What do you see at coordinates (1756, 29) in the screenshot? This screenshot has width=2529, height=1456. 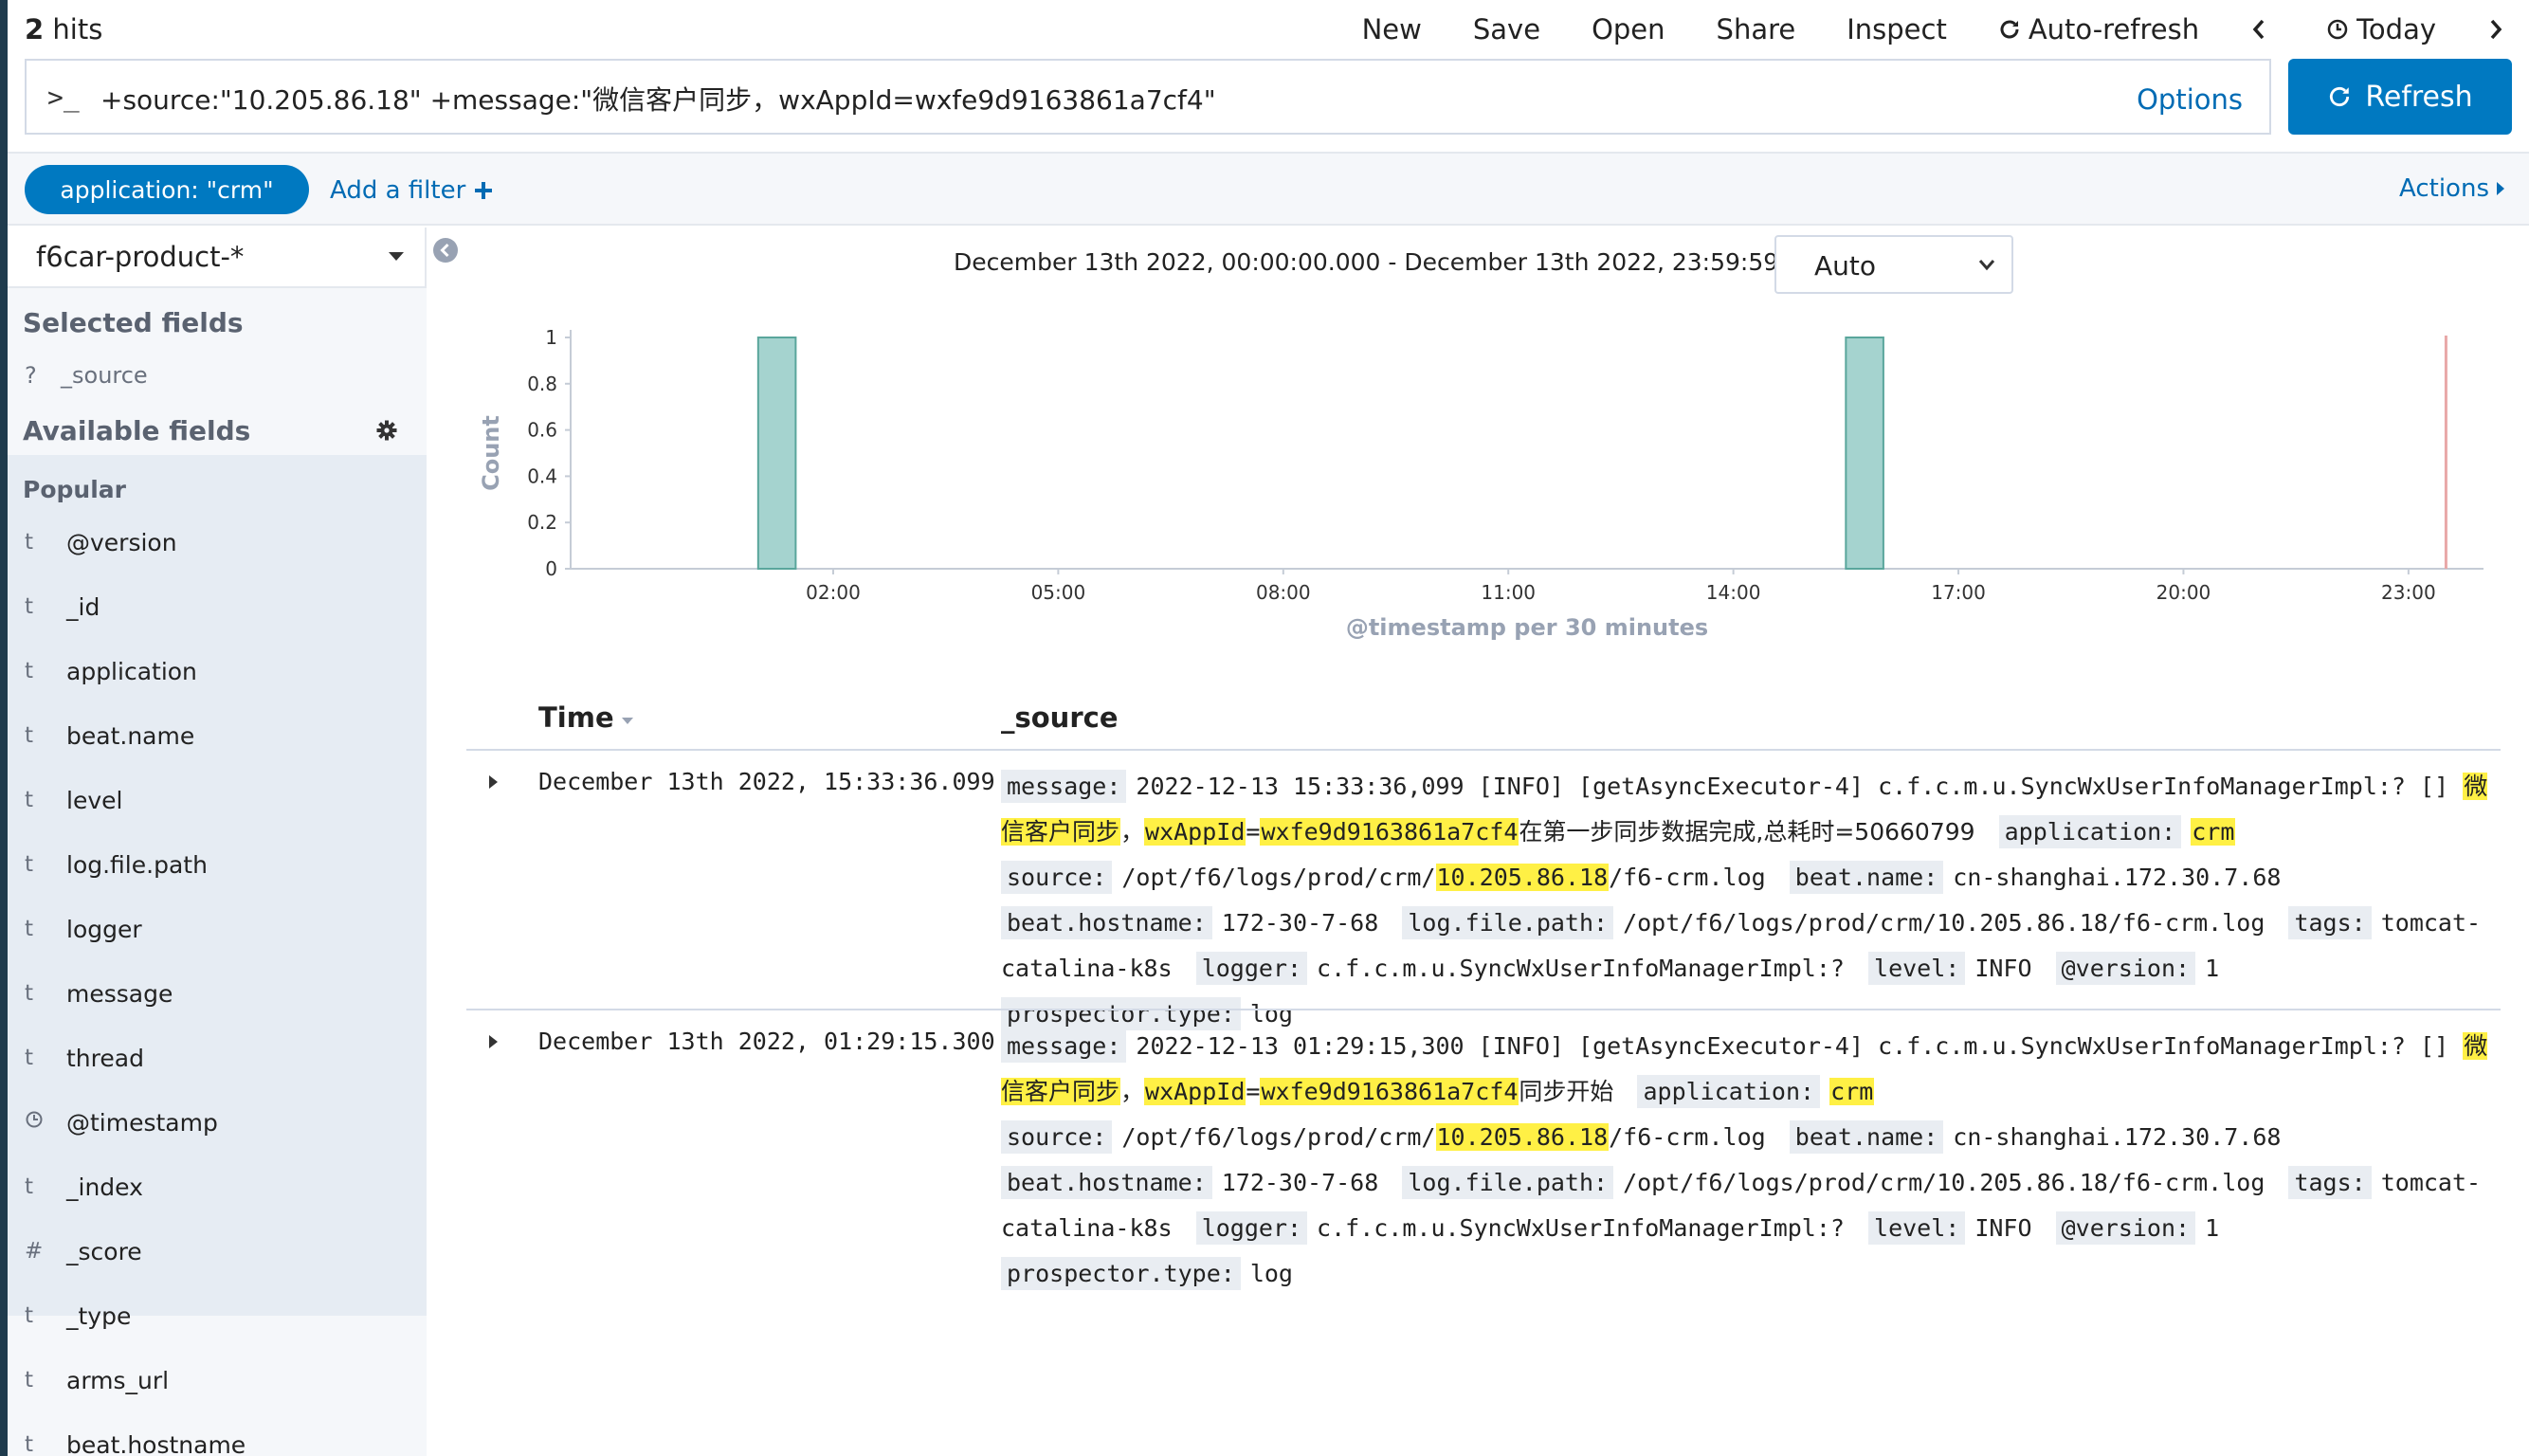 I see `share-button: Share` at bounding box center [1756, 29].